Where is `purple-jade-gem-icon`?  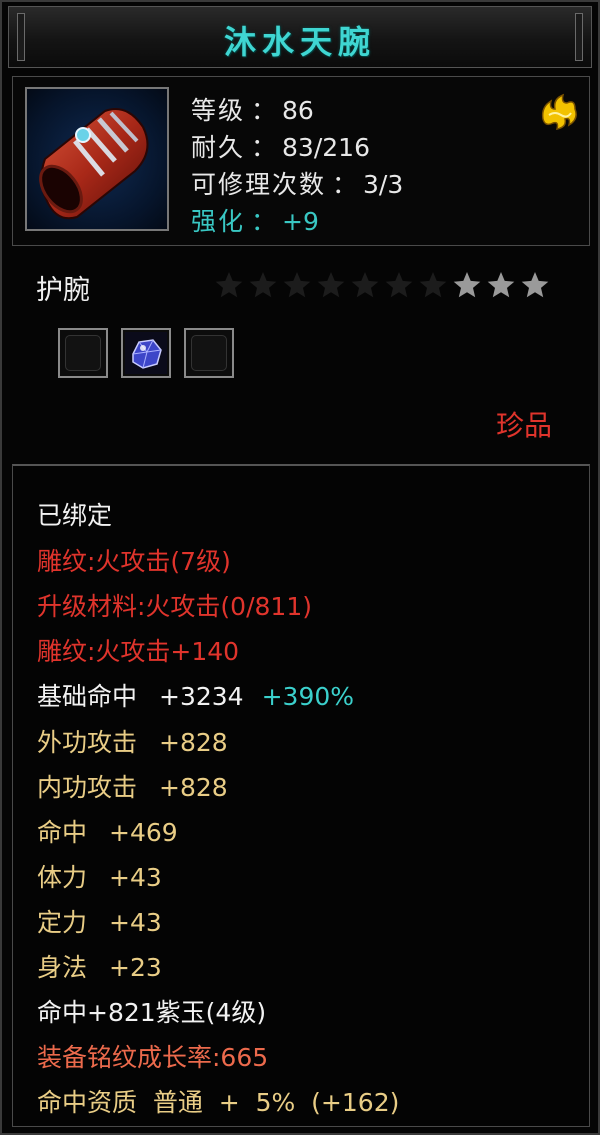 purple-jade-gem-icon is located at coordinates (146, 355).